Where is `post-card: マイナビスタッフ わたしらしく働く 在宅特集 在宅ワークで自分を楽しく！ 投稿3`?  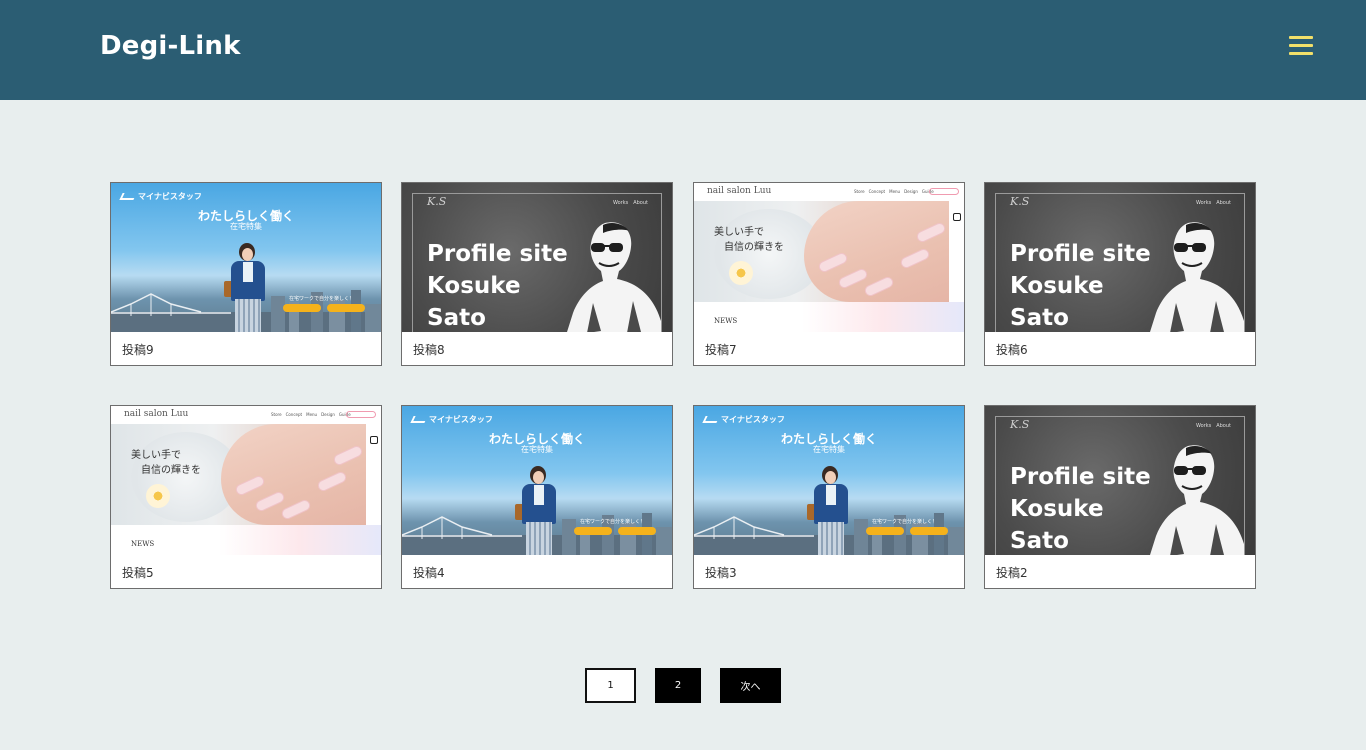 post-card: マイナビスタッフ わたしらしく働く 在宅特集 在宅ワークで自分を楽しく！ 投稿3 is located at coordinates (829, 497).